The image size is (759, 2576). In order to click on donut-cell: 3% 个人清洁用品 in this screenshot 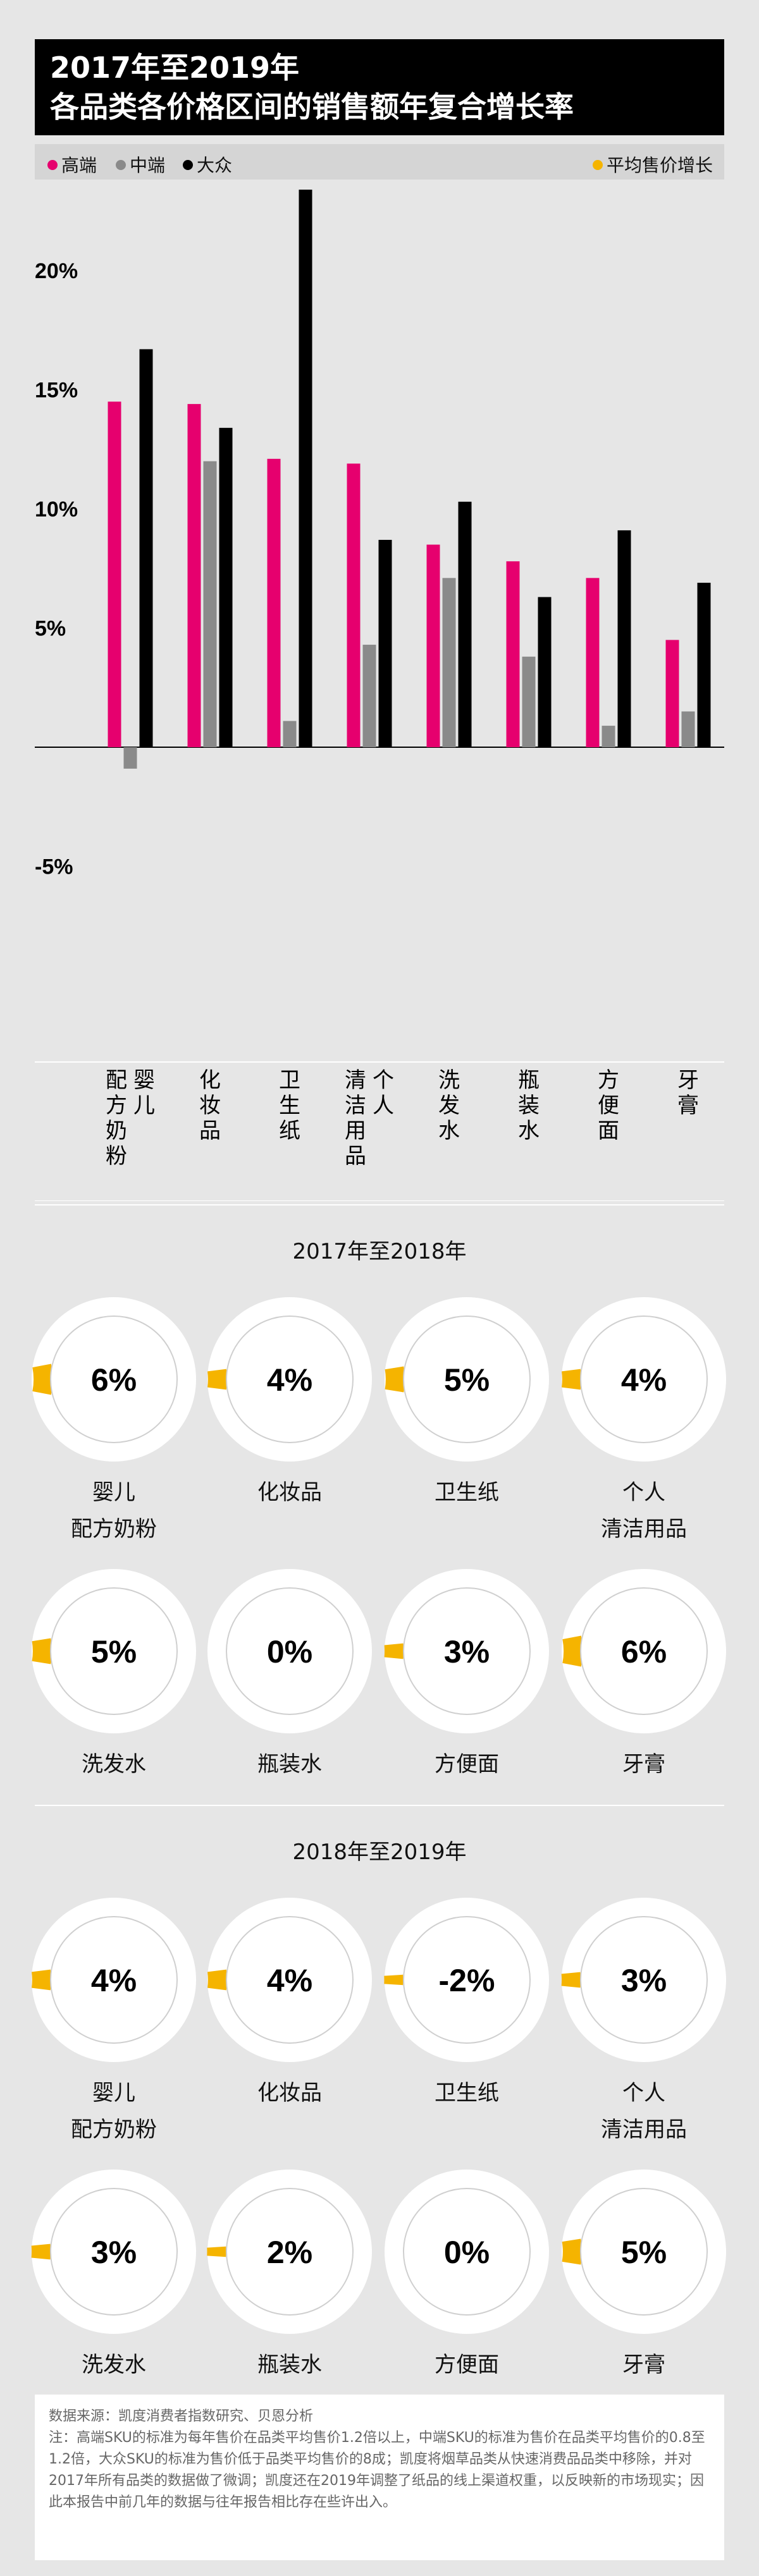, I will do `click(643, 2022)`.